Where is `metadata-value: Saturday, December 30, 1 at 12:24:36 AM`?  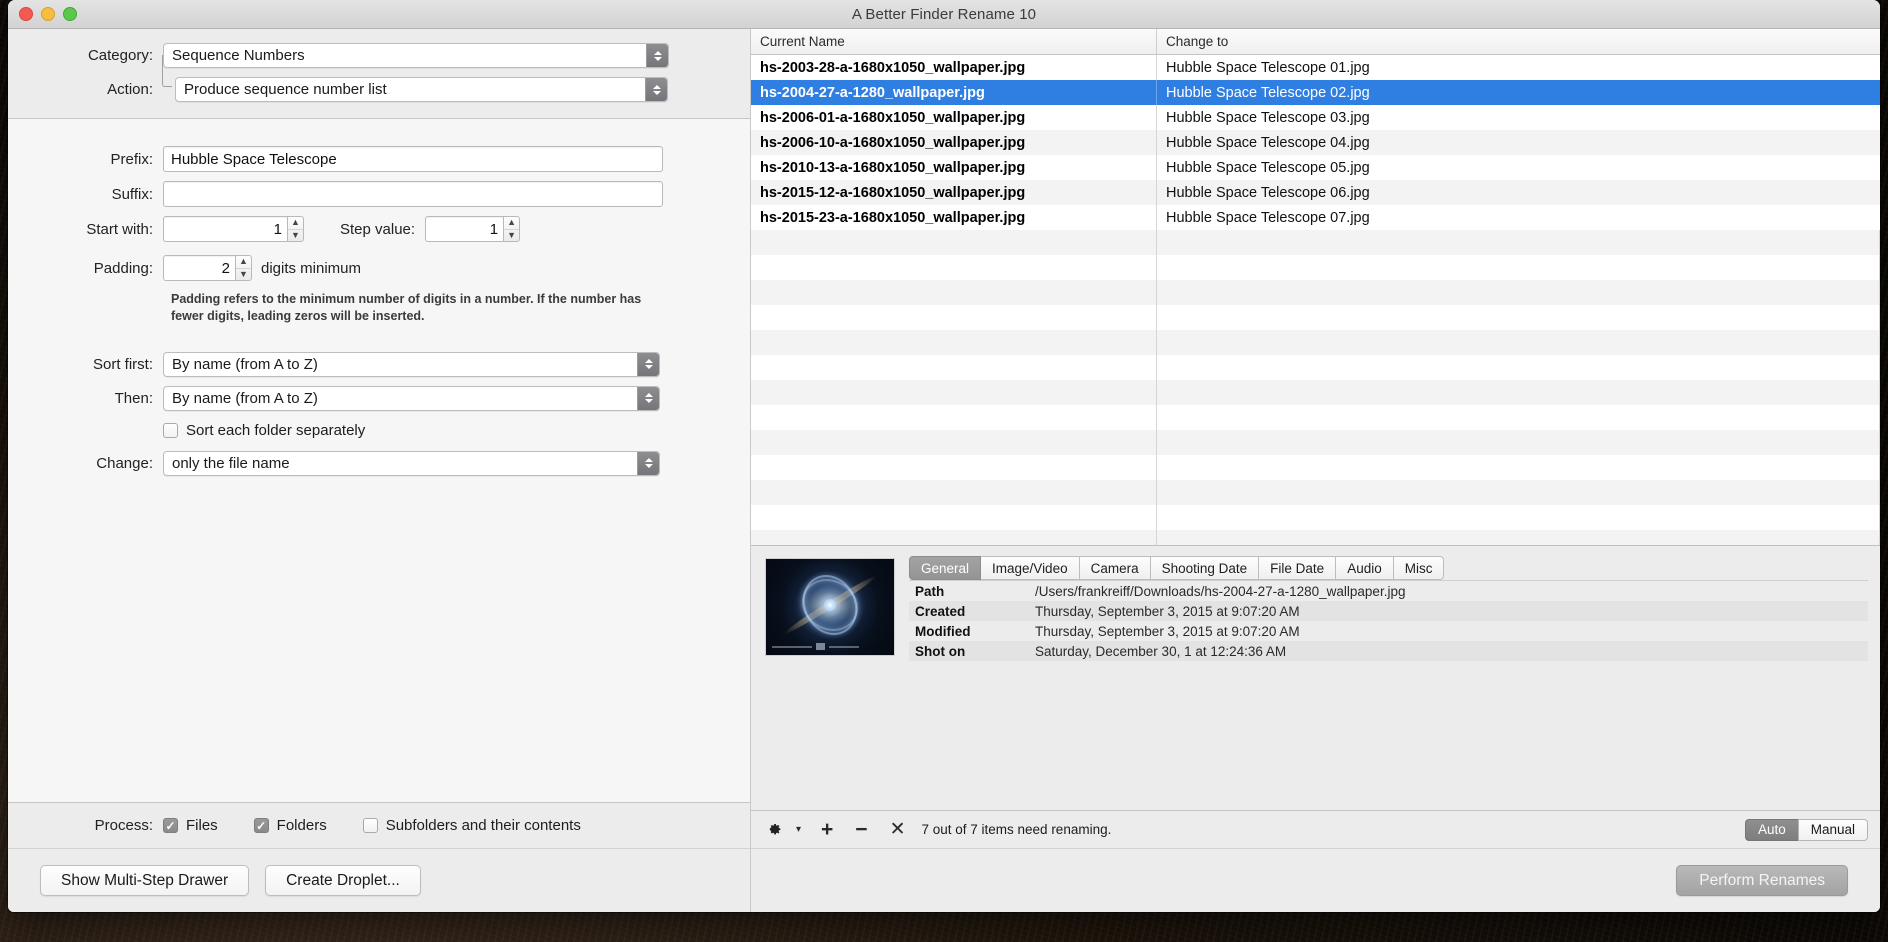 metadata-value: Saturday, December 30, 1 at 12:24:36 AM is located at coordinates (1161, 651).